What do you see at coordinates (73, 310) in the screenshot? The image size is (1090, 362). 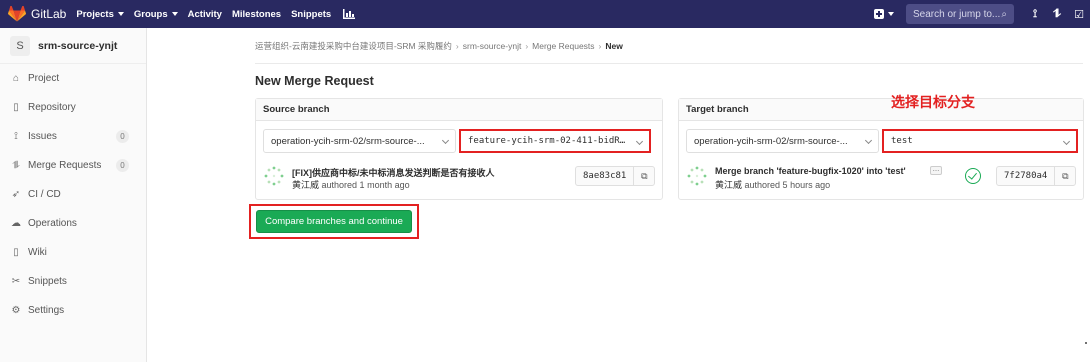 I see `sidebar-item-settings: ⚙ Settings` at bounding box center [73, 310].